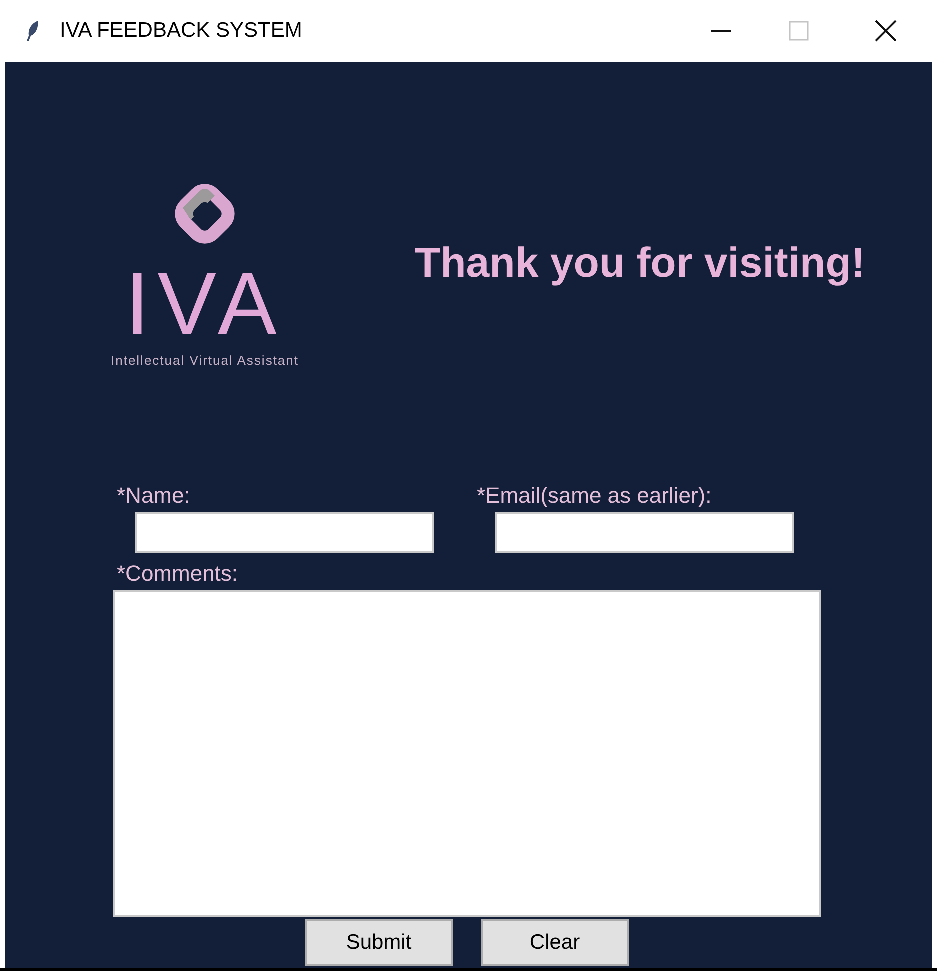 The image size is (937, 975). I want to click on field-label: *Name:, so click(154, 496).